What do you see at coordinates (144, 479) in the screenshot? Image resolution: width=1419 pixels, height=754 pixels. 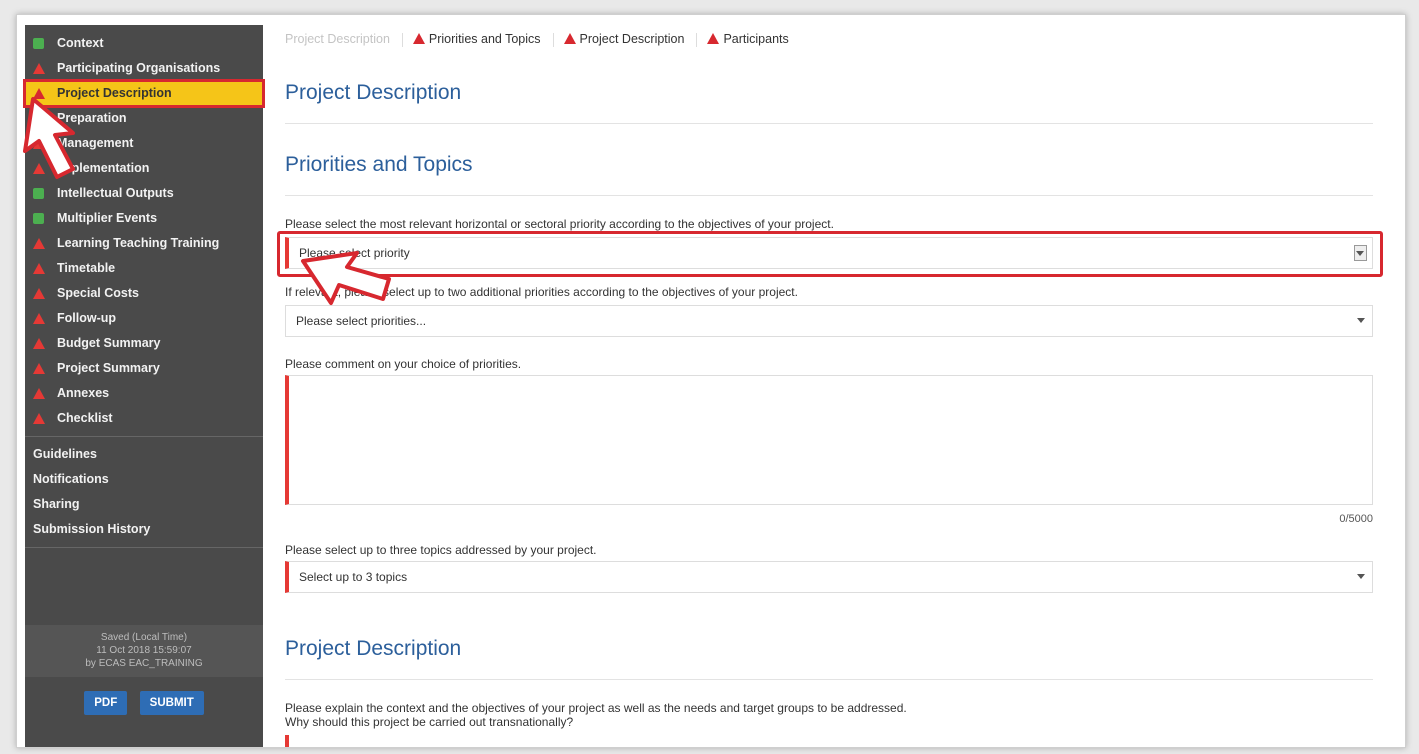 I see `link-notifications: Notifications` at bounding box center [144, 479].